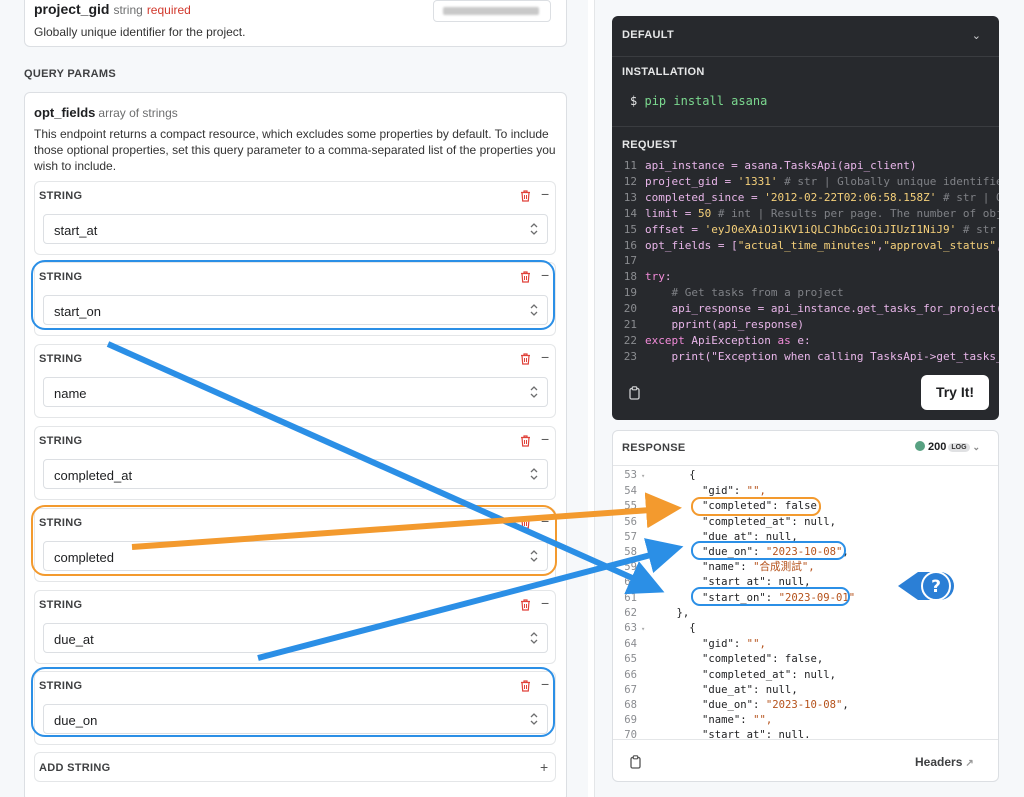  What do you see at coordinates (650, 145) in the screenshot?
I see `request-label: REQUEST` at bounding box center [650, 145].